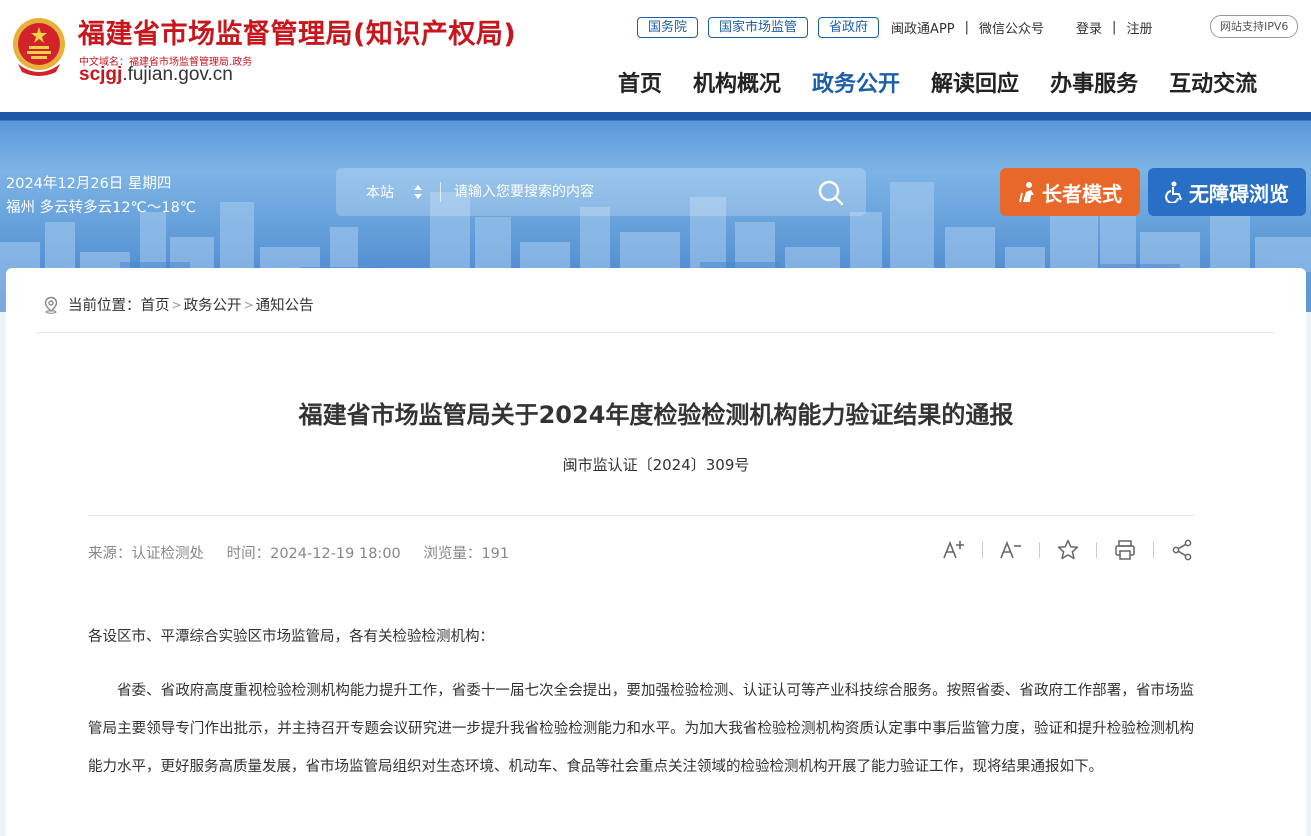 Image resolution: width=1311 pixels, height=836 pixels. I want to click on ipv6-badge: 网站支持IPV6, so click(1254, 26).